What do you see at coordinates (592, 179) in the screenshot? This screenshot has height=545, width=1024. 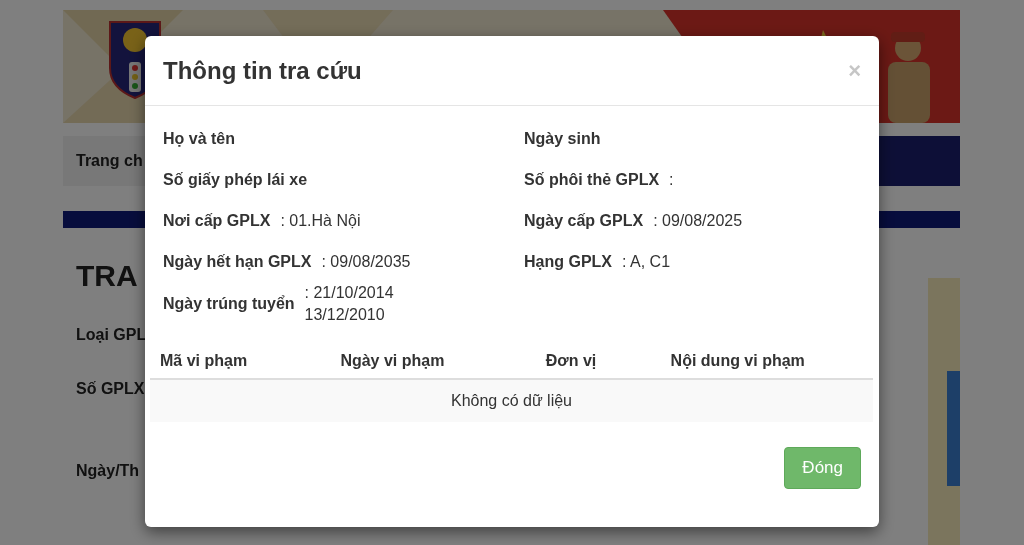 I see `field-label: Số phôi thẻ GPLX` at bounding box center [592, 179].